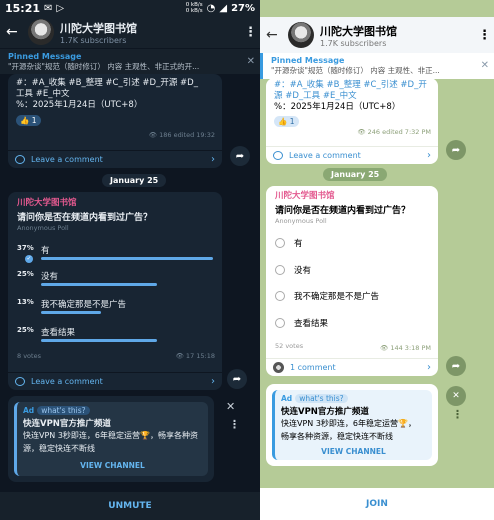  What do you see at coordinates (223, 8) in the screenshot?
I see `signal-icon: ◢` at bounding box center [223, 8].